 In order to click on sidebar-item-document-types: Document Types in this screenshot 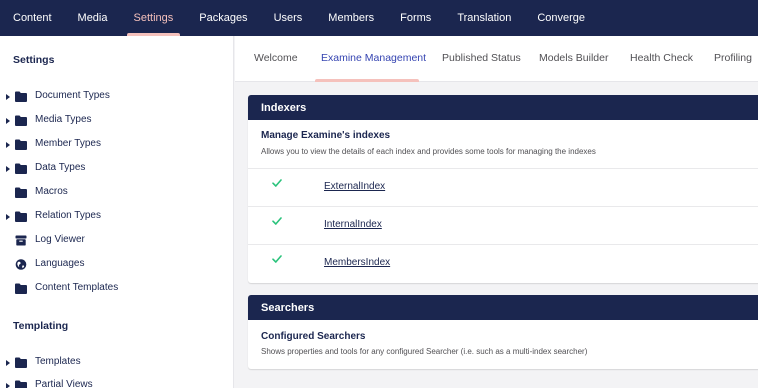, I will do `click(116, 97)`.